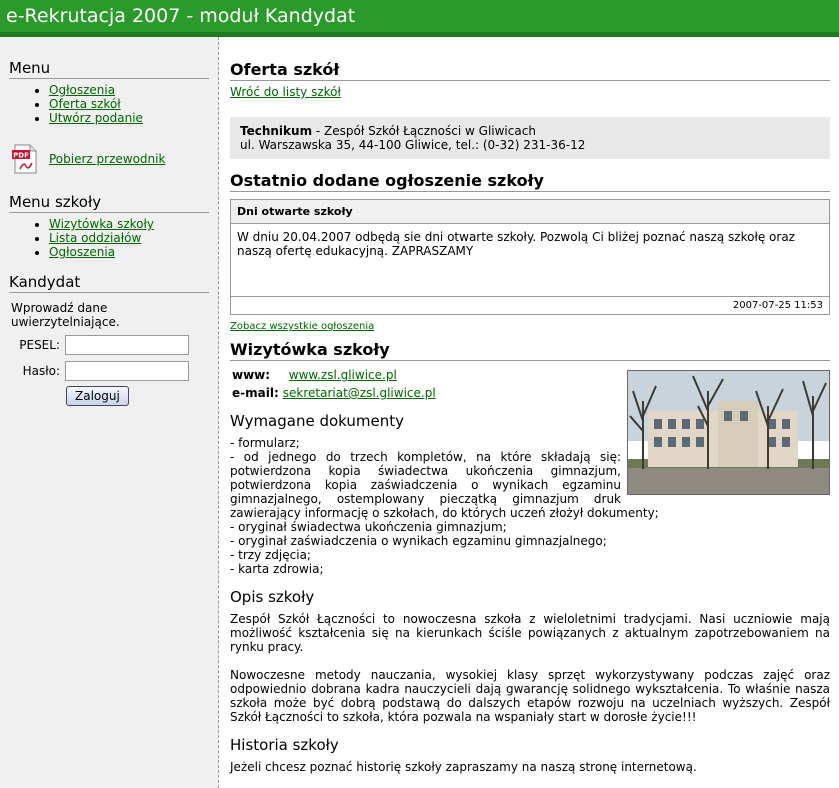 The width and height of the screenshot is (839, 788). What do you see at coordinates (530, 181) in the screenshot?
I see `latest-announcement-title: Ostatnio dodane ogłoszenie szkoły` at bounding box center [530, 181].